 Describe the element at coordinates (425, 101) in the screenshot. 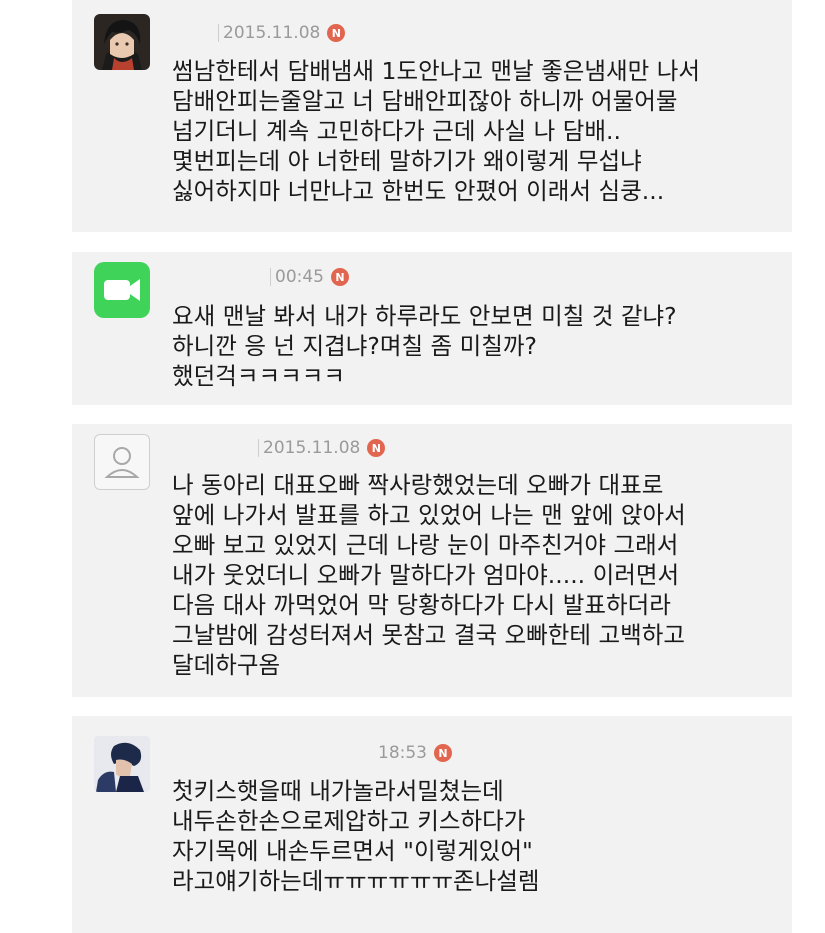

I see `comment-line: 담배안피는줄알고 너 담배안피잖아 하니까 어물어물` at that location.